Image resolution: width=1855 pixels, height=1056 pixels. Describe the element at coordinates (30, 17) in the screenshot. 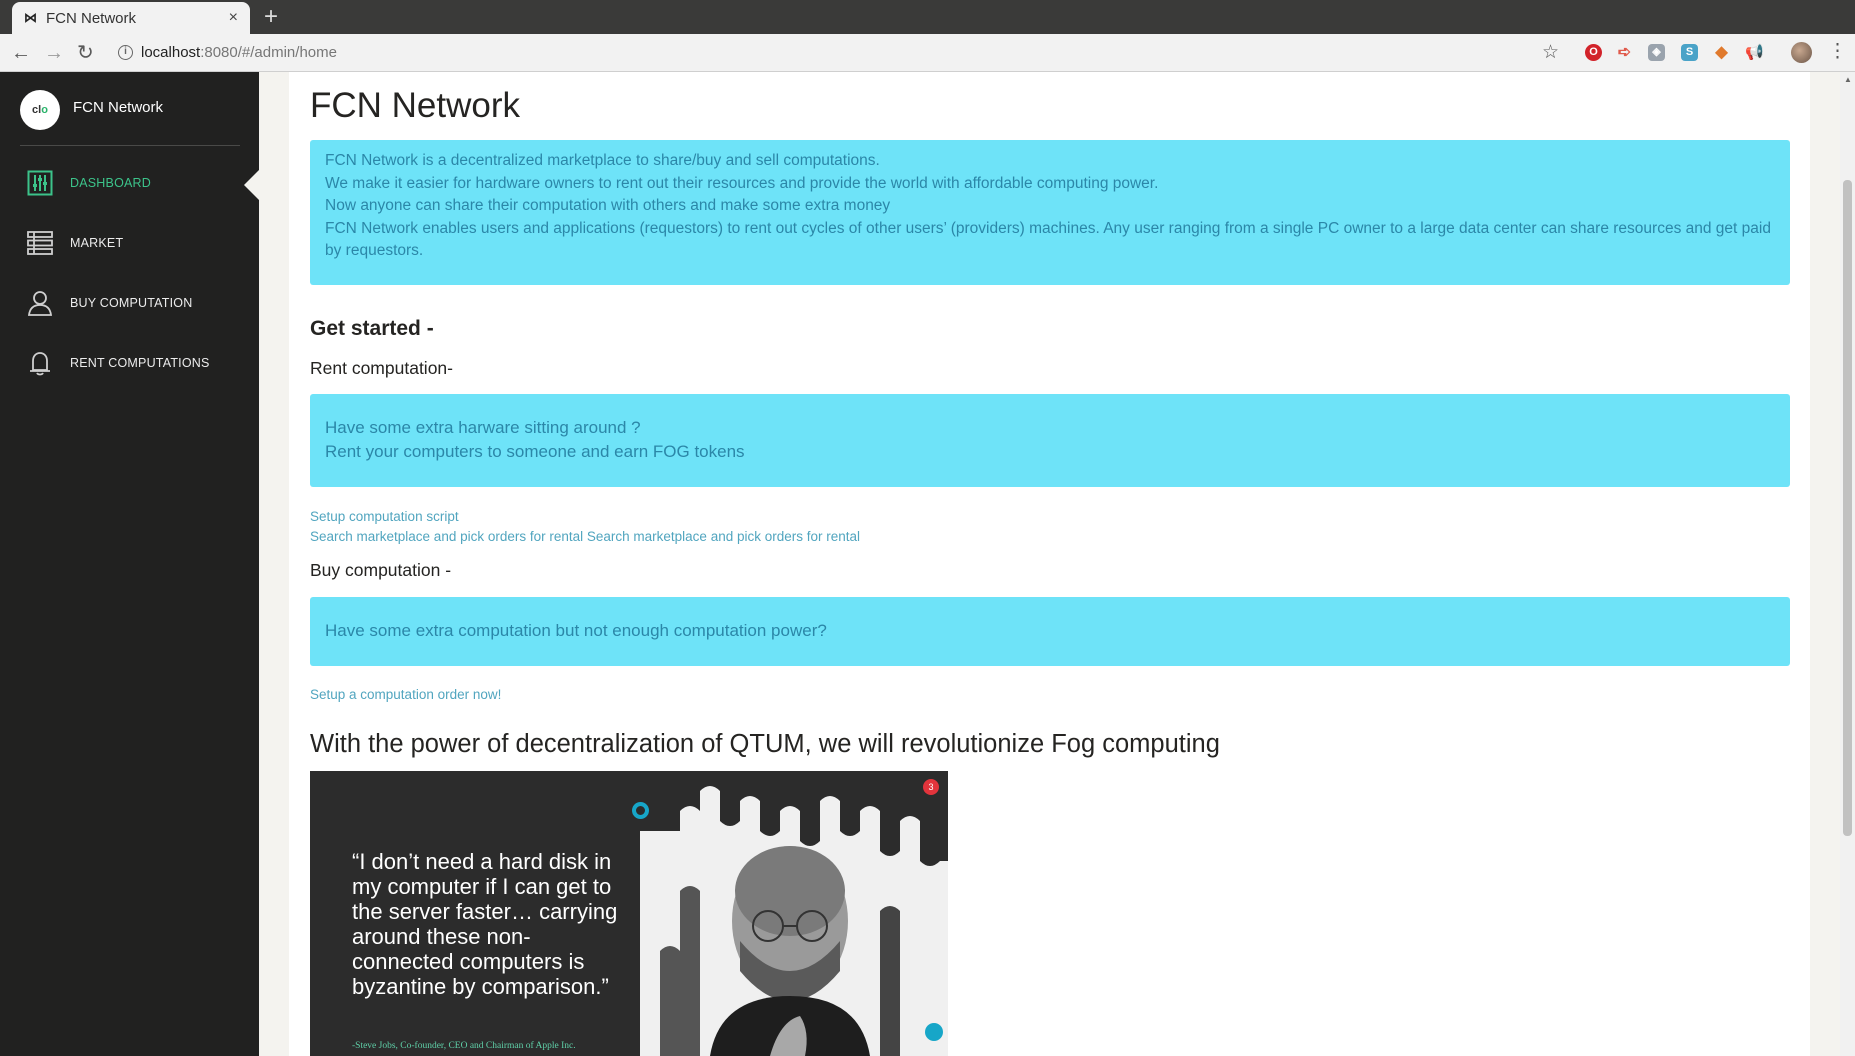

I see `bow-tie-icon: ⋈` at that location.